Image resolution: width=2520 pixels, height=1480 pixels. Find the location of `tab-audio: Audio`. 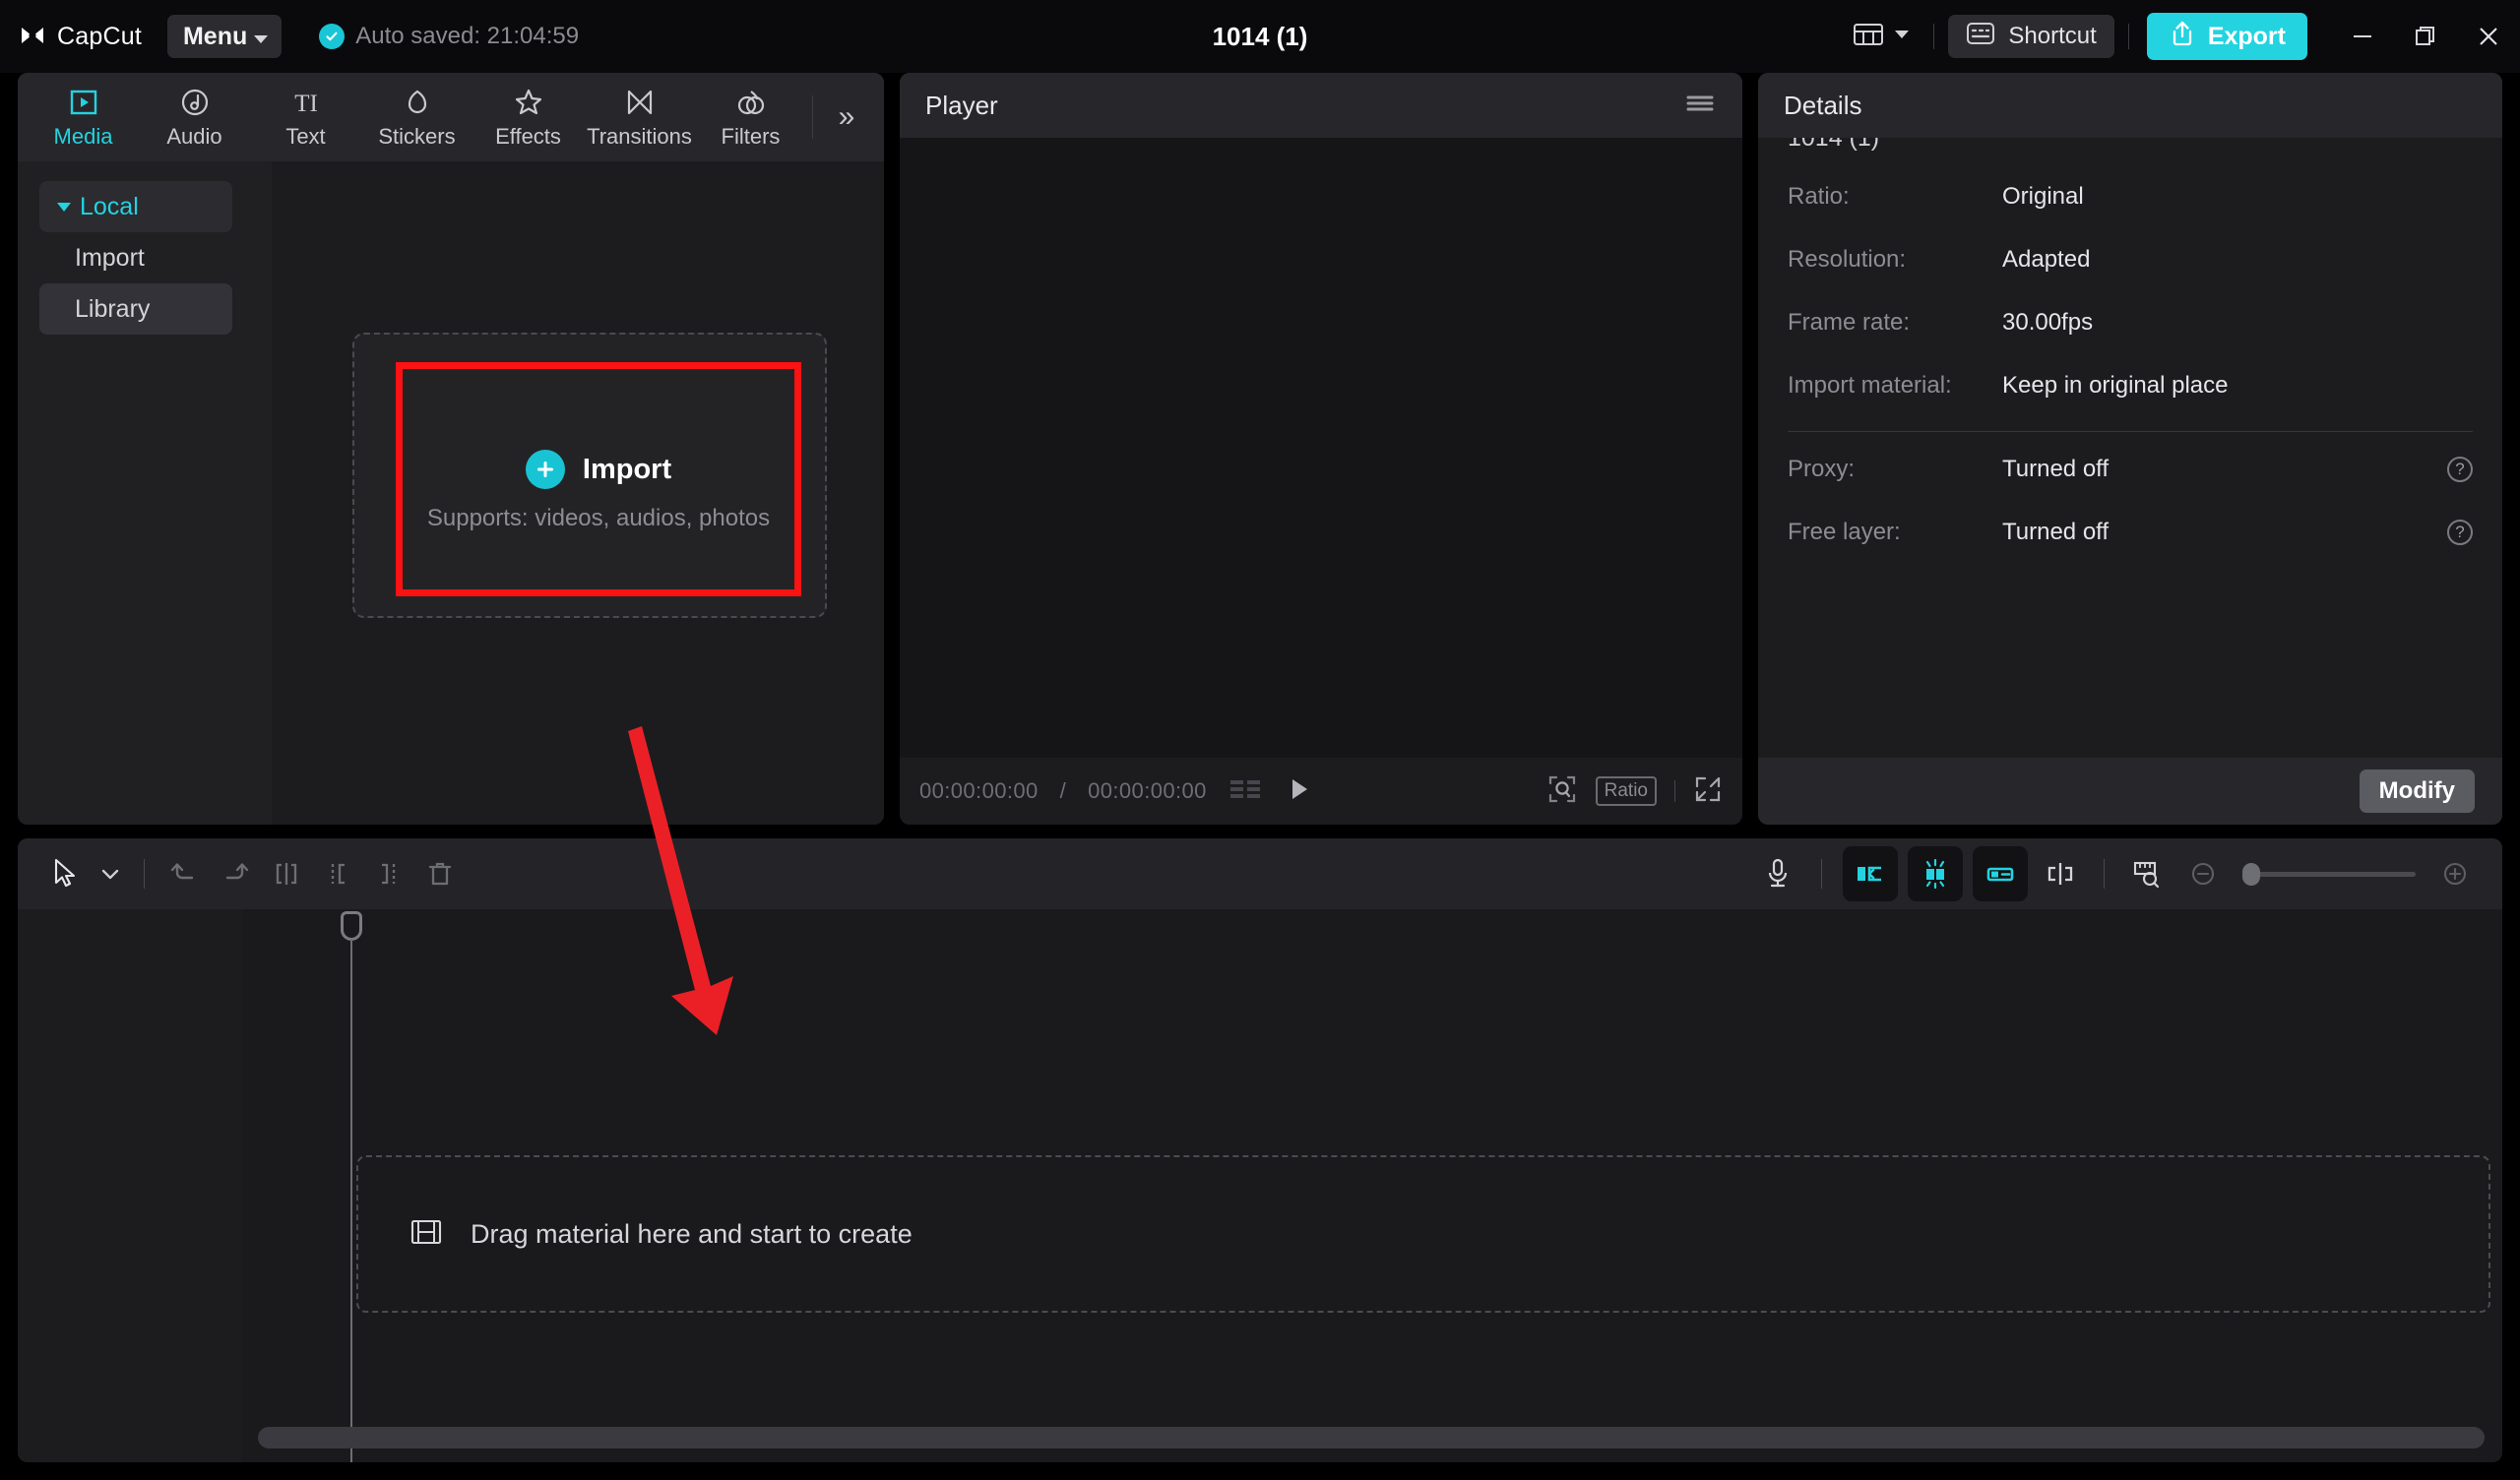

tab-audio: Audio is located at coordinates (194, 117).